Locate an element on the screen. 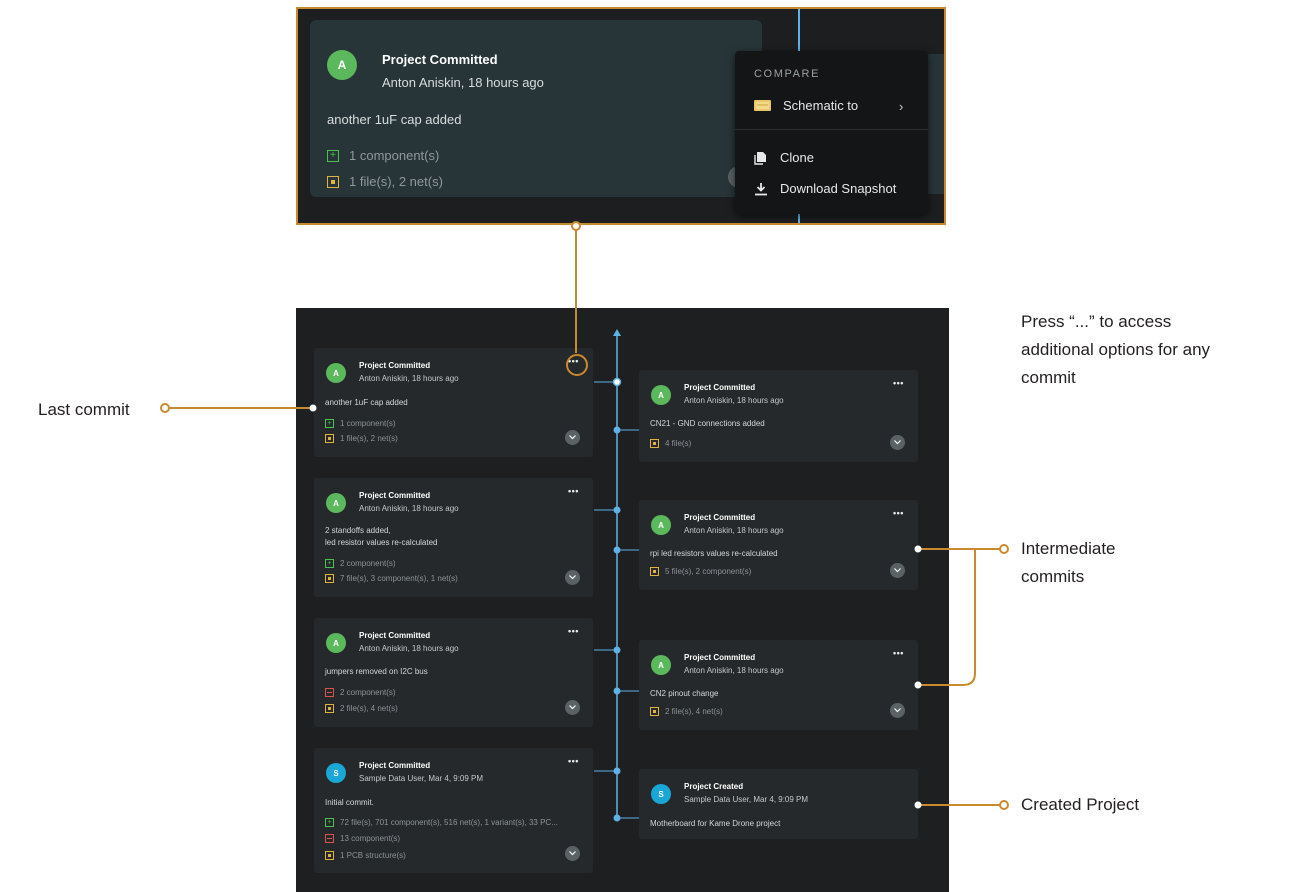  annotation-line: additional options for any is located at coordinates (1116, 349).